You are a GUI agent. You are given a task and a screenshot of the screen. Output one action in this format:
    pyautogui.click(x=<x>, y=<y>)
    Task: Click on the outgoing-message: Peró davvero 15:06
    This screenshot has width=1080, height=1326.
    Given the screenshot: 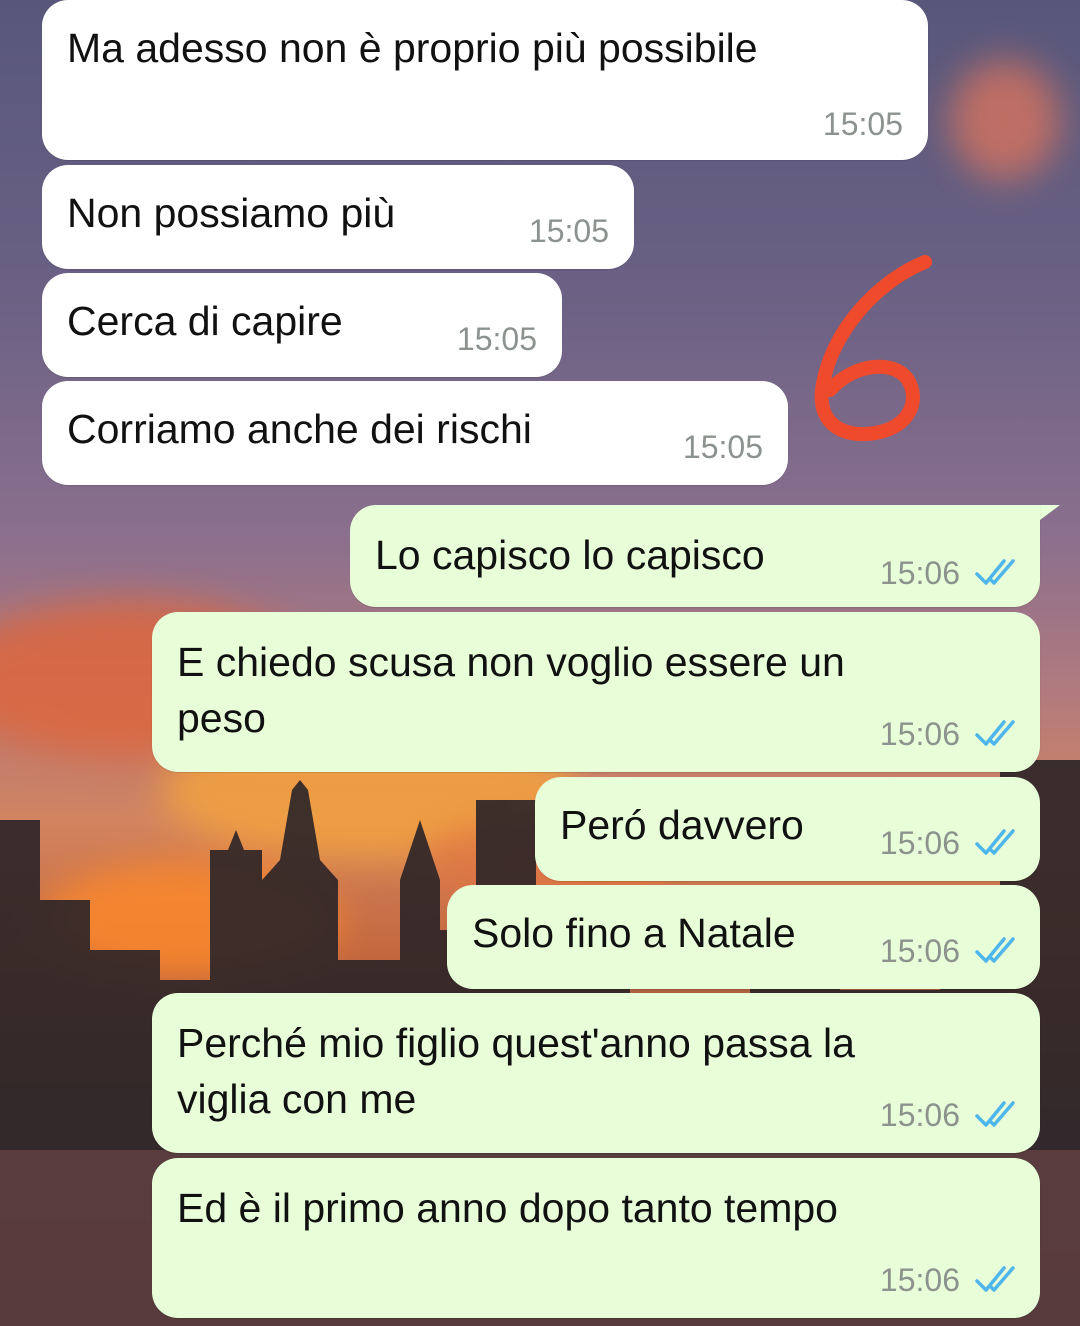 What is the action you would take?
    pyautogui.click(x=787, y=829)
    